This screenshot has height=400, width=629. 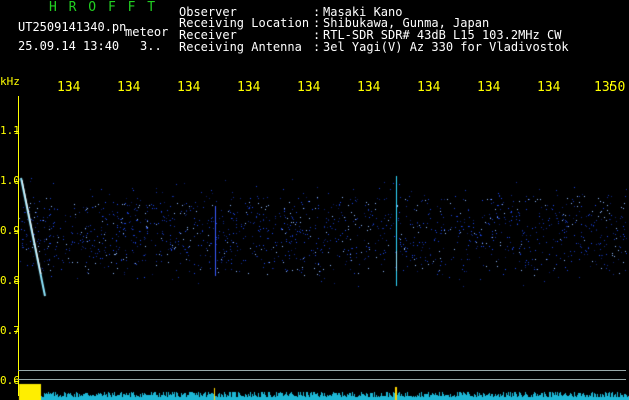 I want to click on hrofft-title: H R O F F T, so click(x=103, y=7).